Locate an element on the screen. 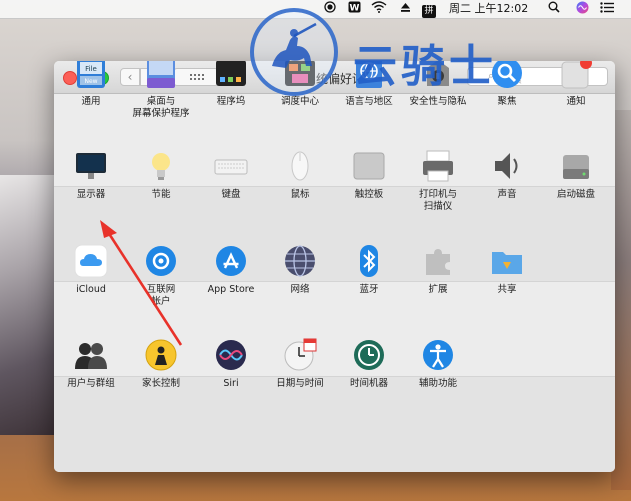  mouse-icon is located at coordinates (300, 166).